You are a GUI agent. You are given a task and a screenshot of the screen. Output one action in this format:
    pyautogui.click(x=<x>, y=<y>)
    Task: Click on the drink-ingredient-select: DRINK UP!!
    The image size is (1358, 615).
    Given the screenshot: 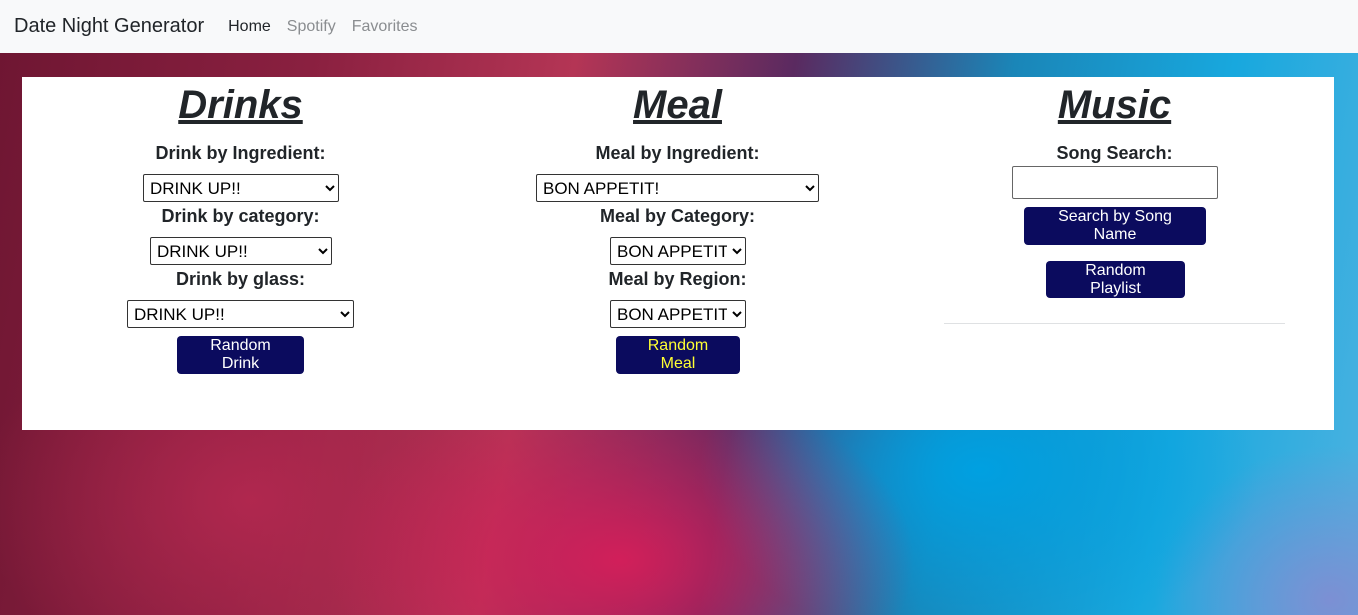 What is the action you would take?
    pyautogui.click(x=241, y=188)
    